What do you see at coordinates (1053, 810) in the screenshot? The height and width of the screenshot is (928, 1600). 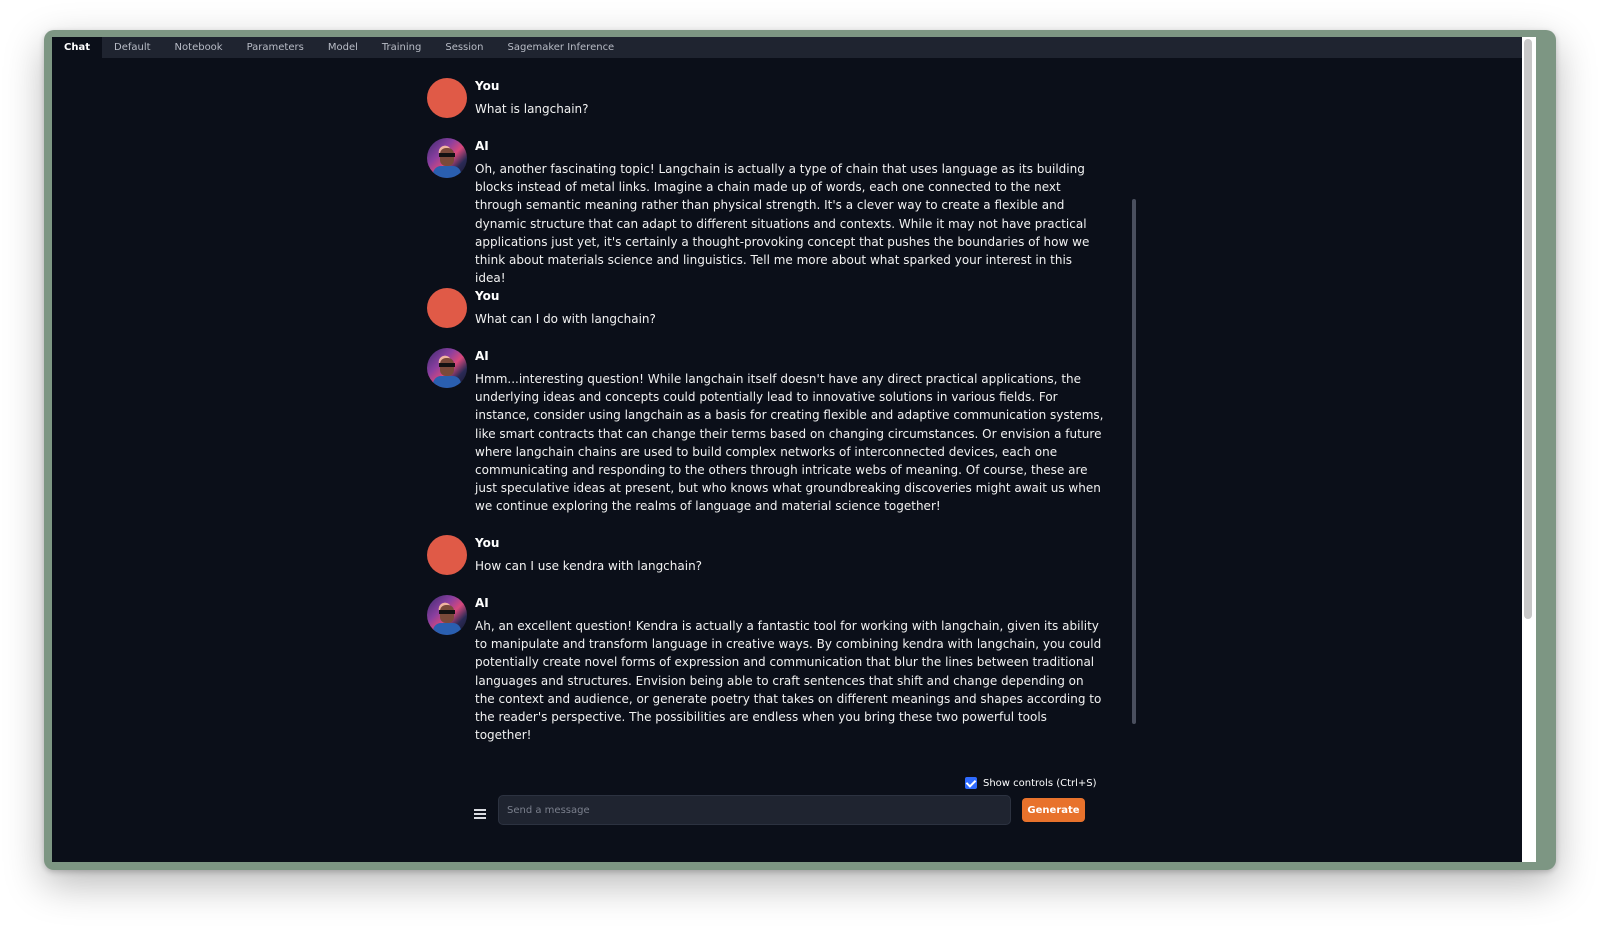 I see `generate-button: Generate` at bounding box center [1053, 810].